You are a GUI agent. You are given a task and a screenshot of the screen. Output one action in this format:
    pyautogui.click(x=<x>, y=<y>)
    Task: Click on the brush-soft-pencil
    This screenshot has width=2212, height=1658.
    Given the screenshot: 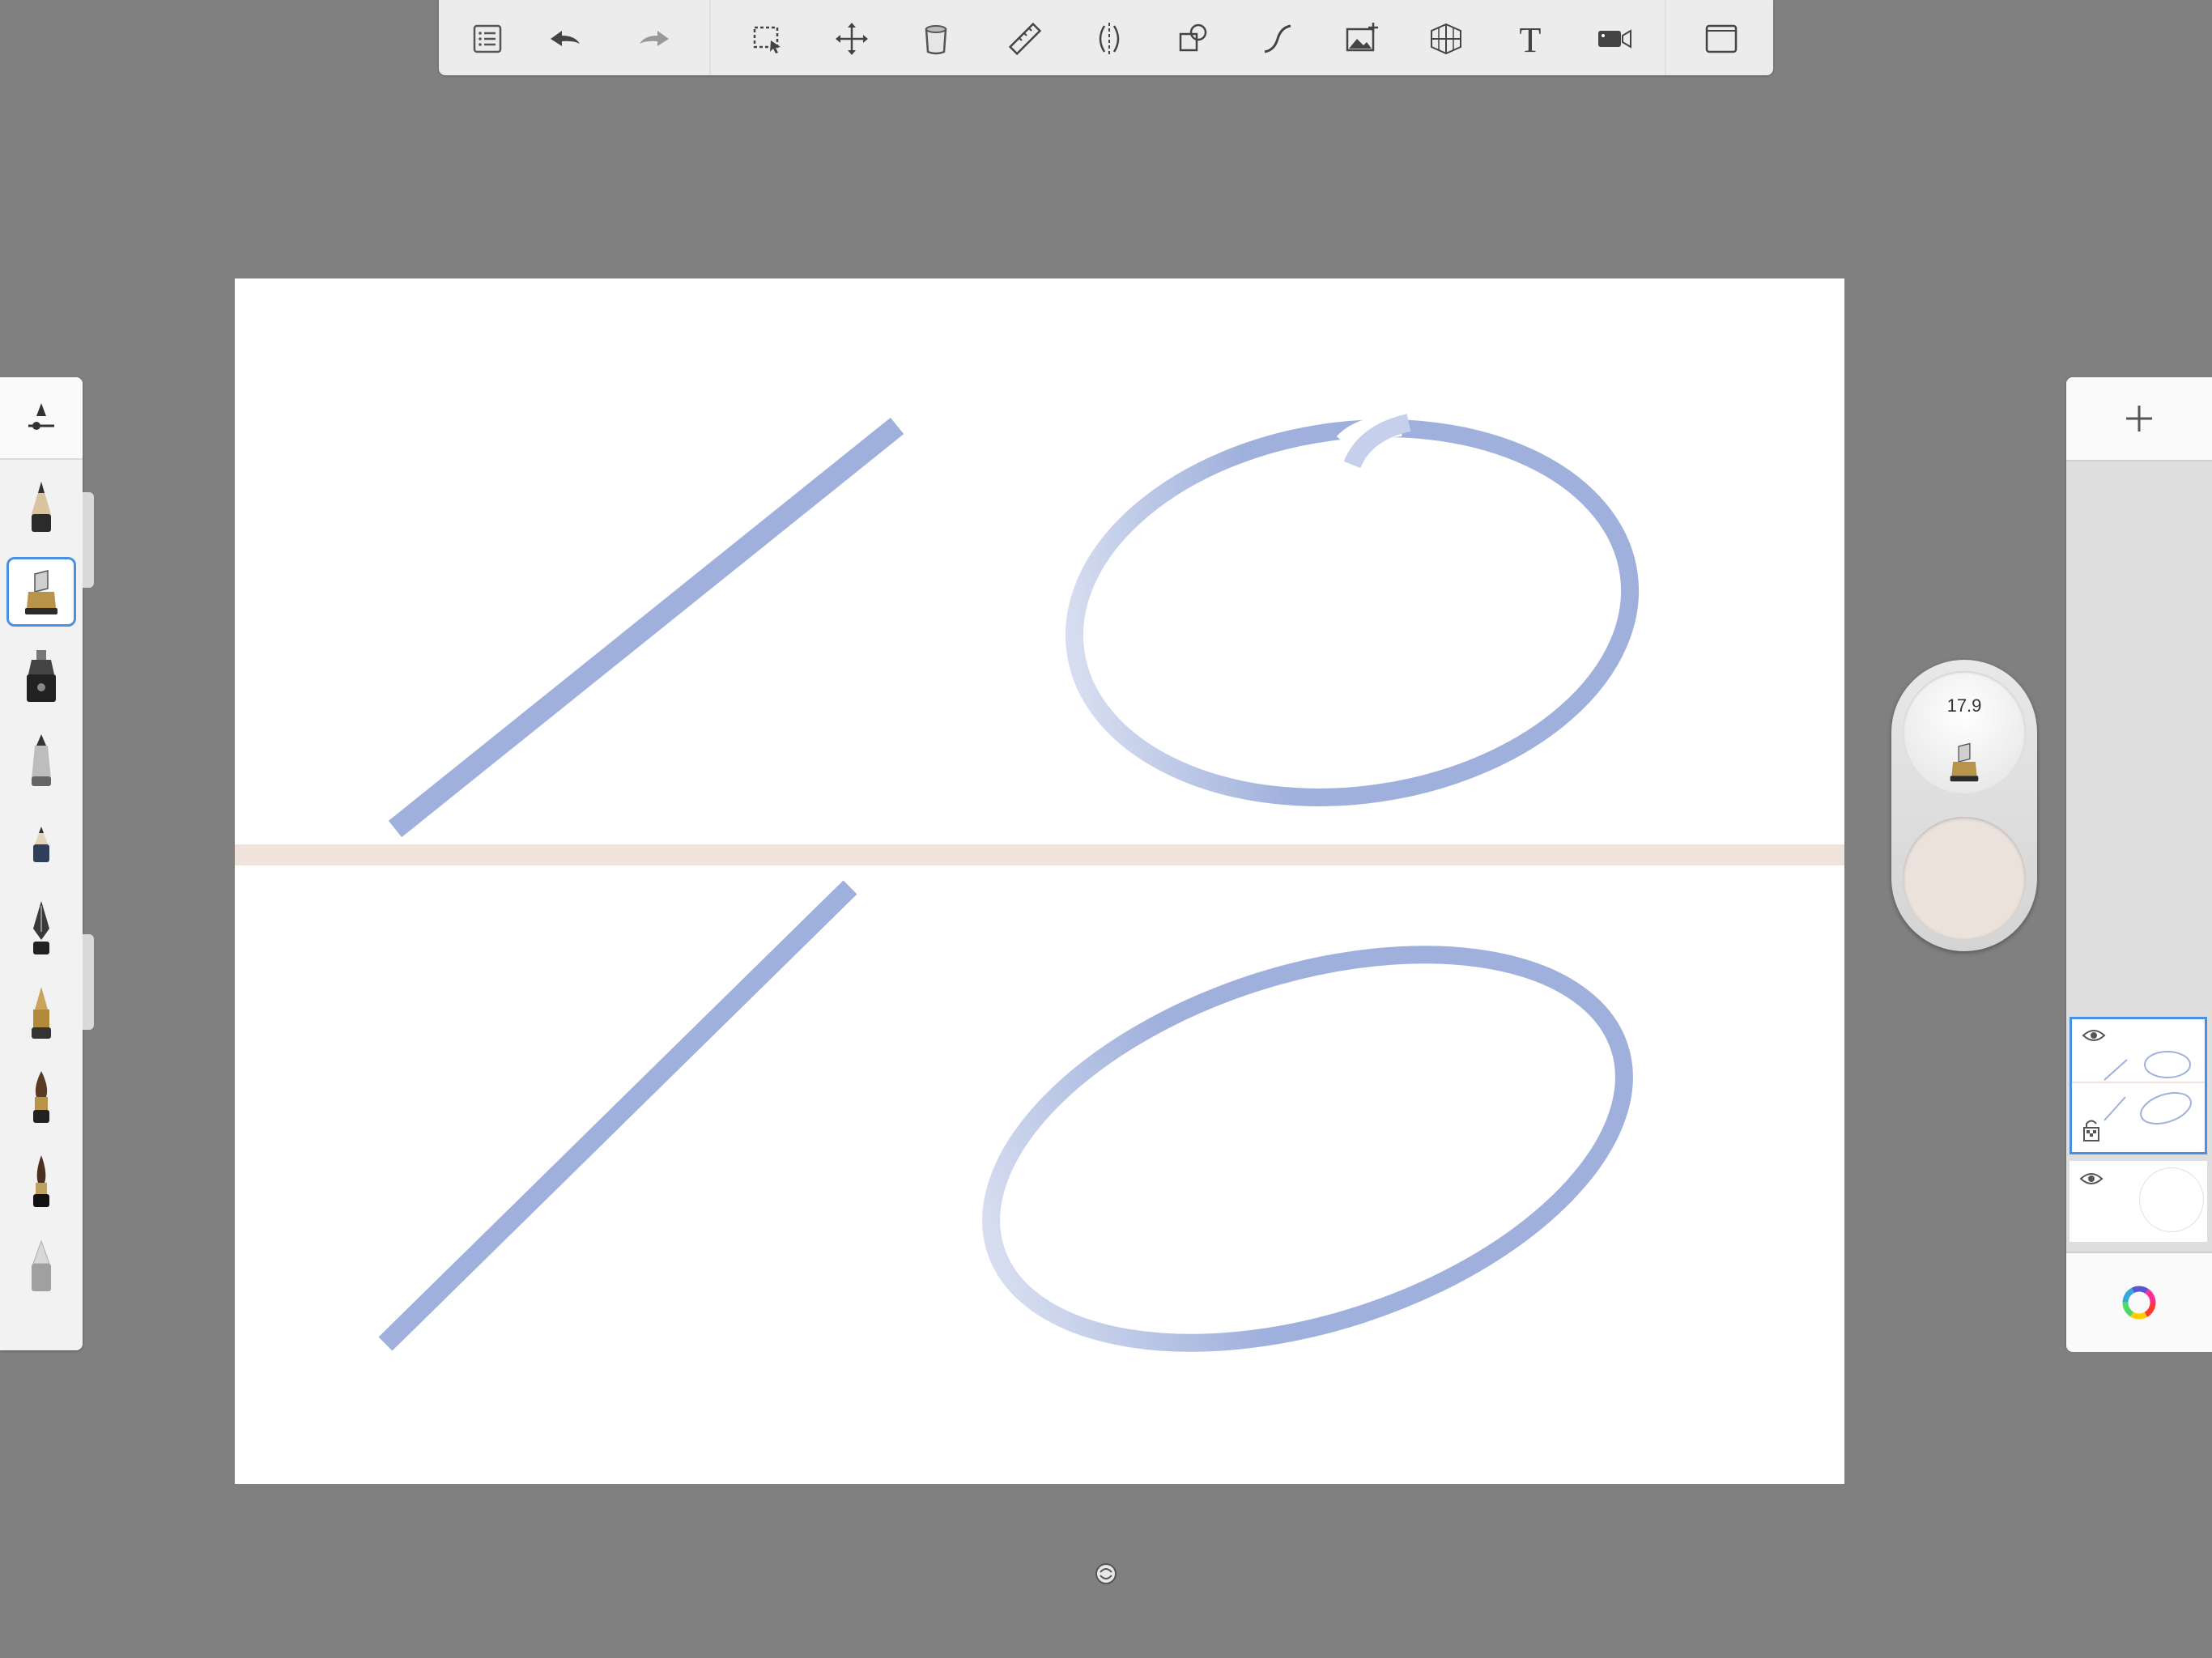 What is the action you would take?
    pyautogui.click(x=41, y=844)
    